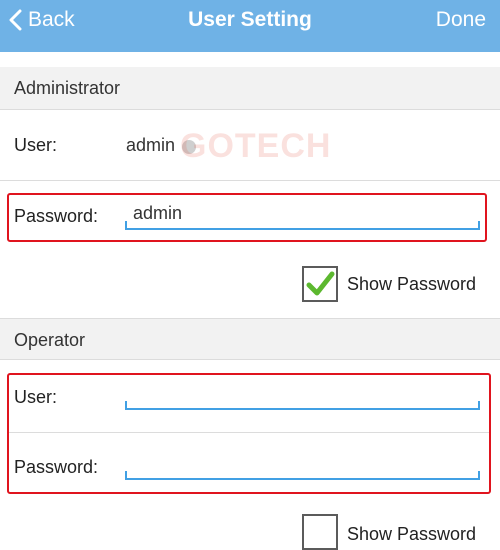 The image size is (500, 550). What do you see at coordinates (151, 145) in the screenshot?
I see `admin-user-value: admin` at bounding box center [151, 145].